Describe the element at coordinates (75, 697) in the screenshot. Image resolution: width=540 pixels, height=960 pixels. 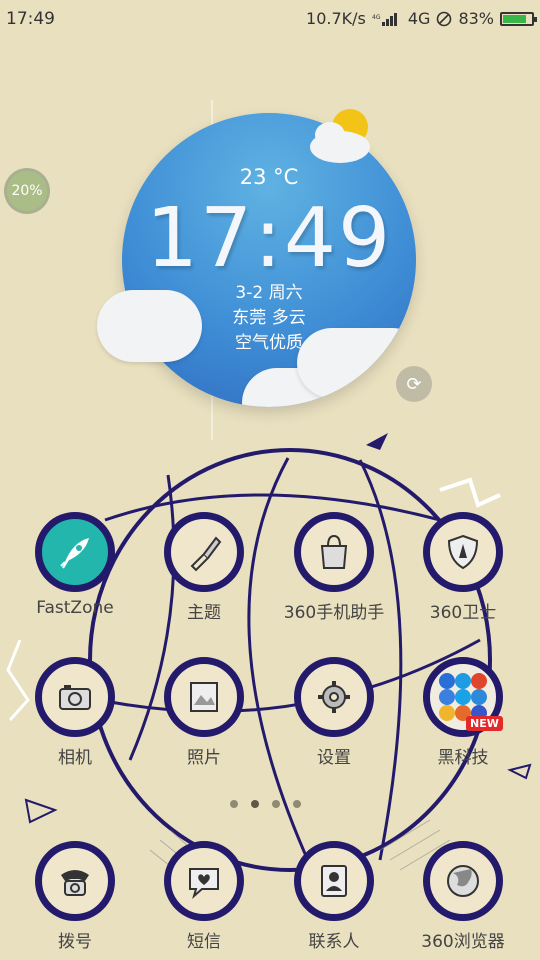
I see `camera-icon` at that location.